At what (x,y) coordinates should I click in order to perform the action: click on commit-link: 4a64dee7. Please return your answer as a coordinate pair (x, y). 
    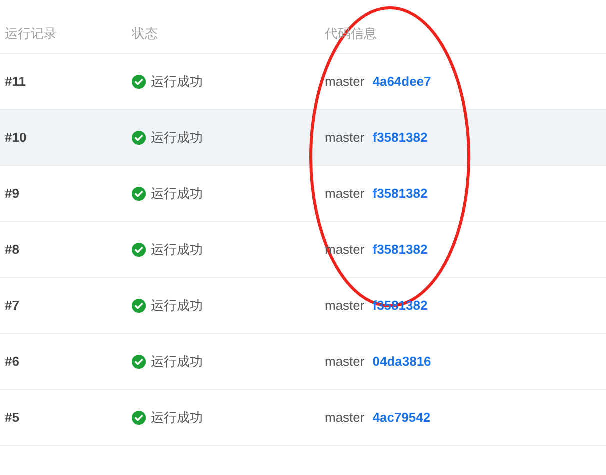
    Looking at the image, I should click on (402, 81).